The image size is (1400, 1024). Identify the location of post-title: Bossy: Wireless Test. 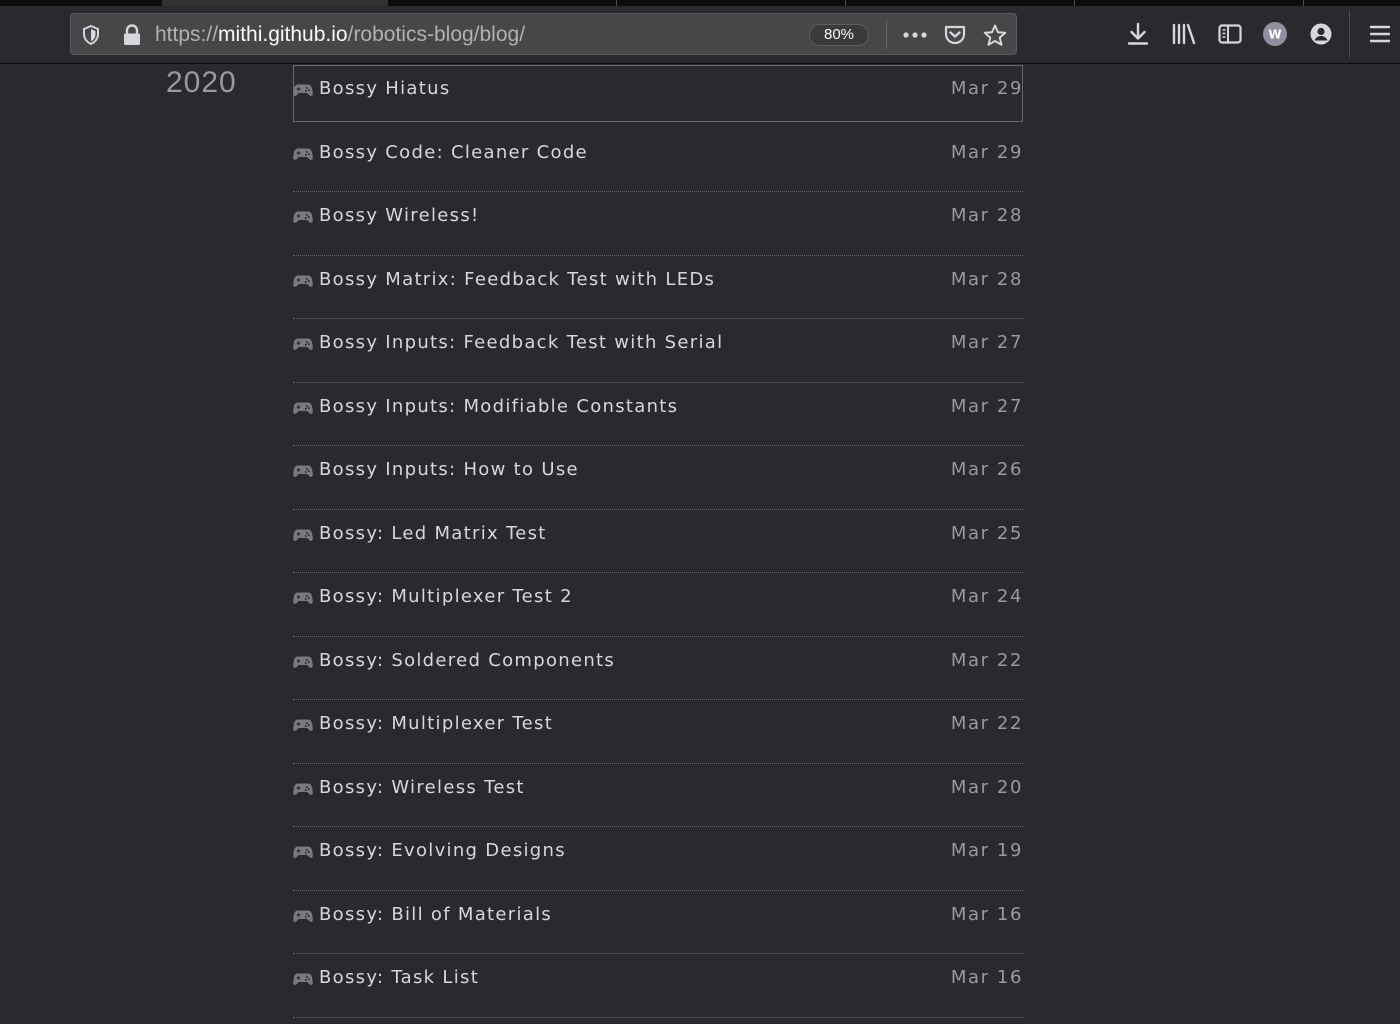
(422, 787).